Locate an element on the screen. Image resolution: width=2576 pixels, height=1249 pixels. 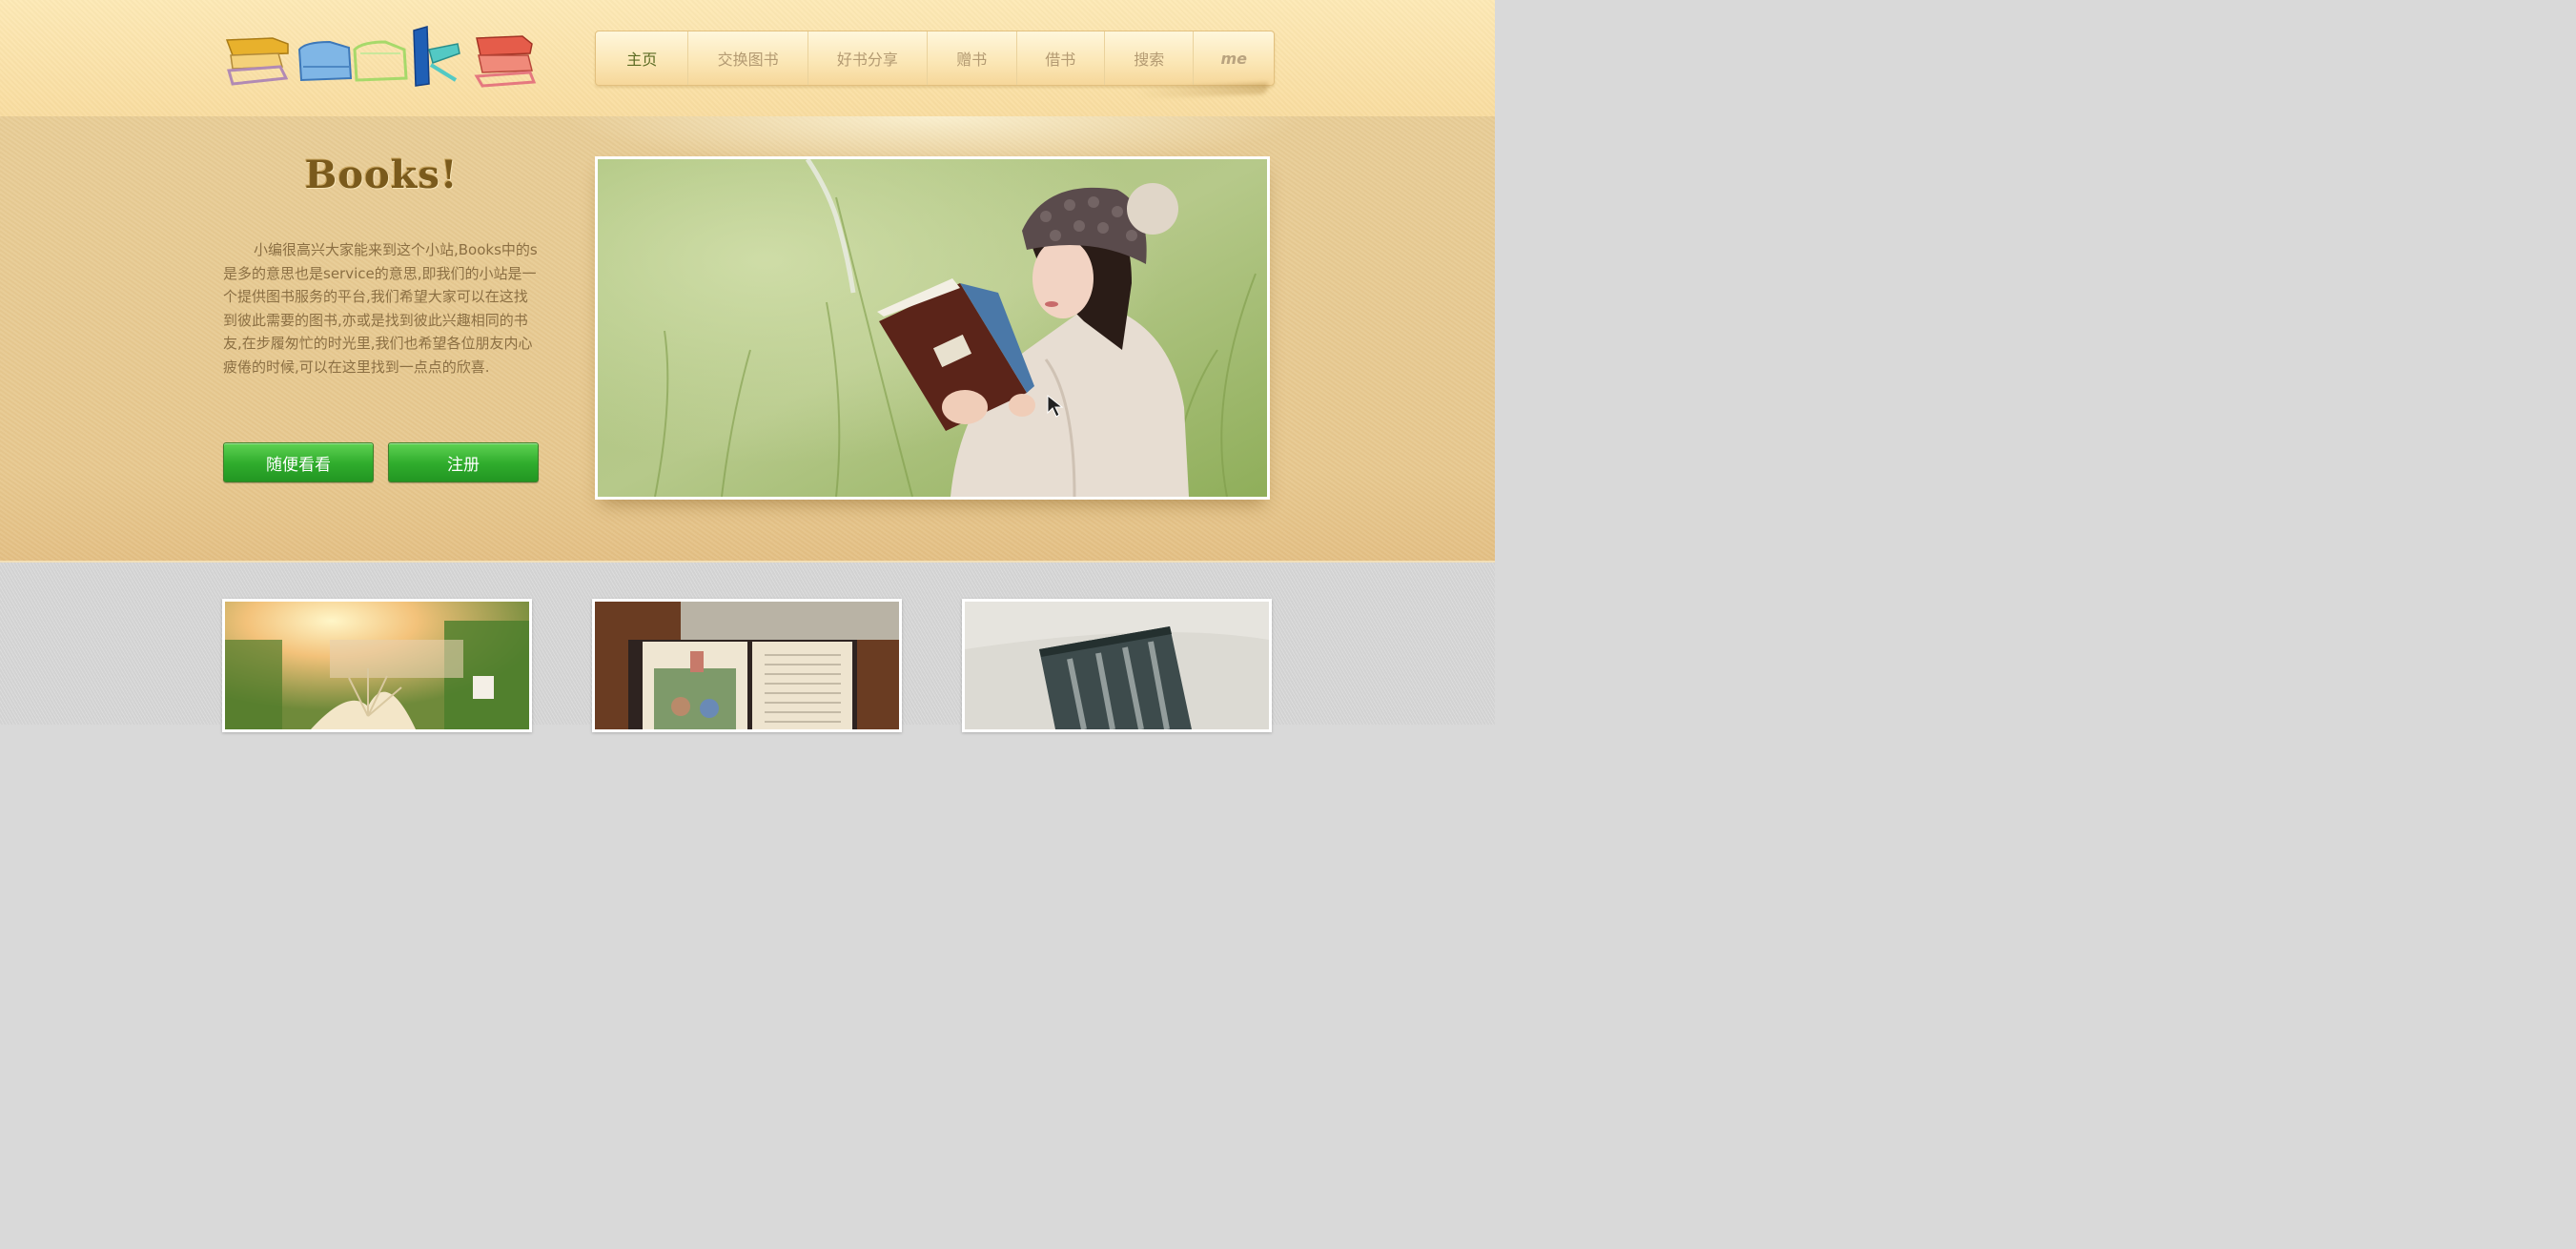
featured-section is located at coordinates (748, 648).